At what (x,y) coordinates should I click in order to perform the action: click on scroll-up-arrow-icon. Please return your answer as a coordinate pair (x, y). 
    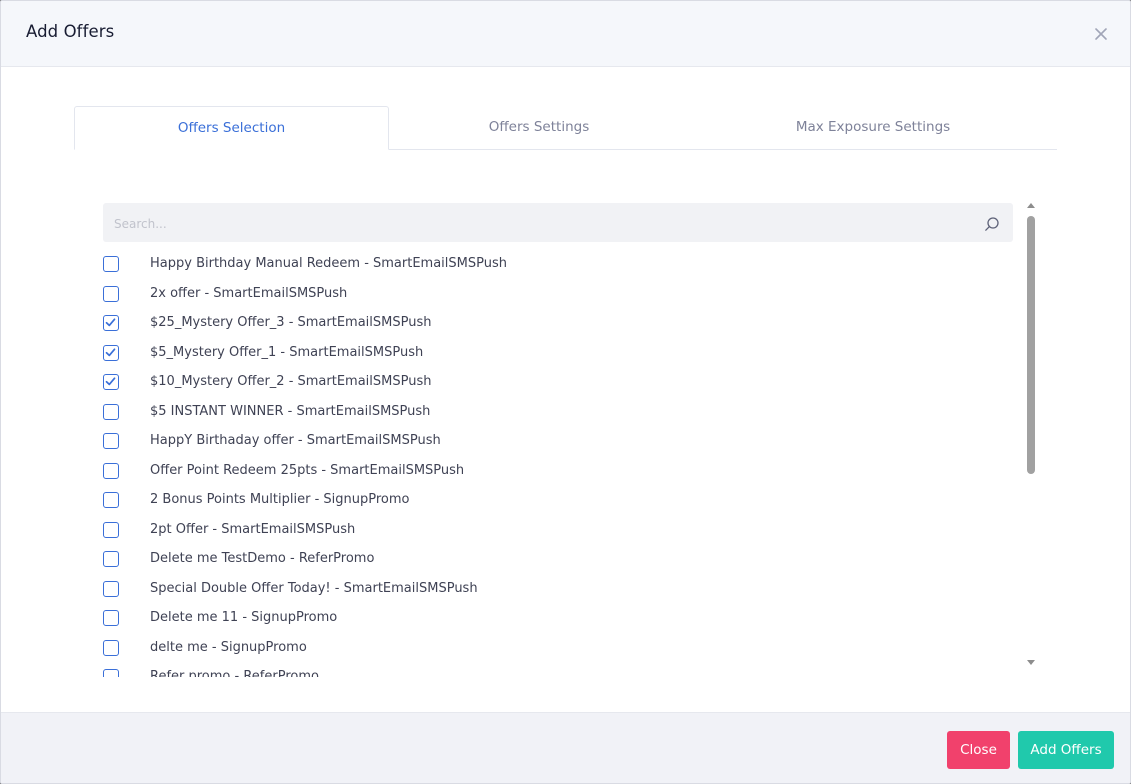
    Looking at the image, I should click on (1031, 205).